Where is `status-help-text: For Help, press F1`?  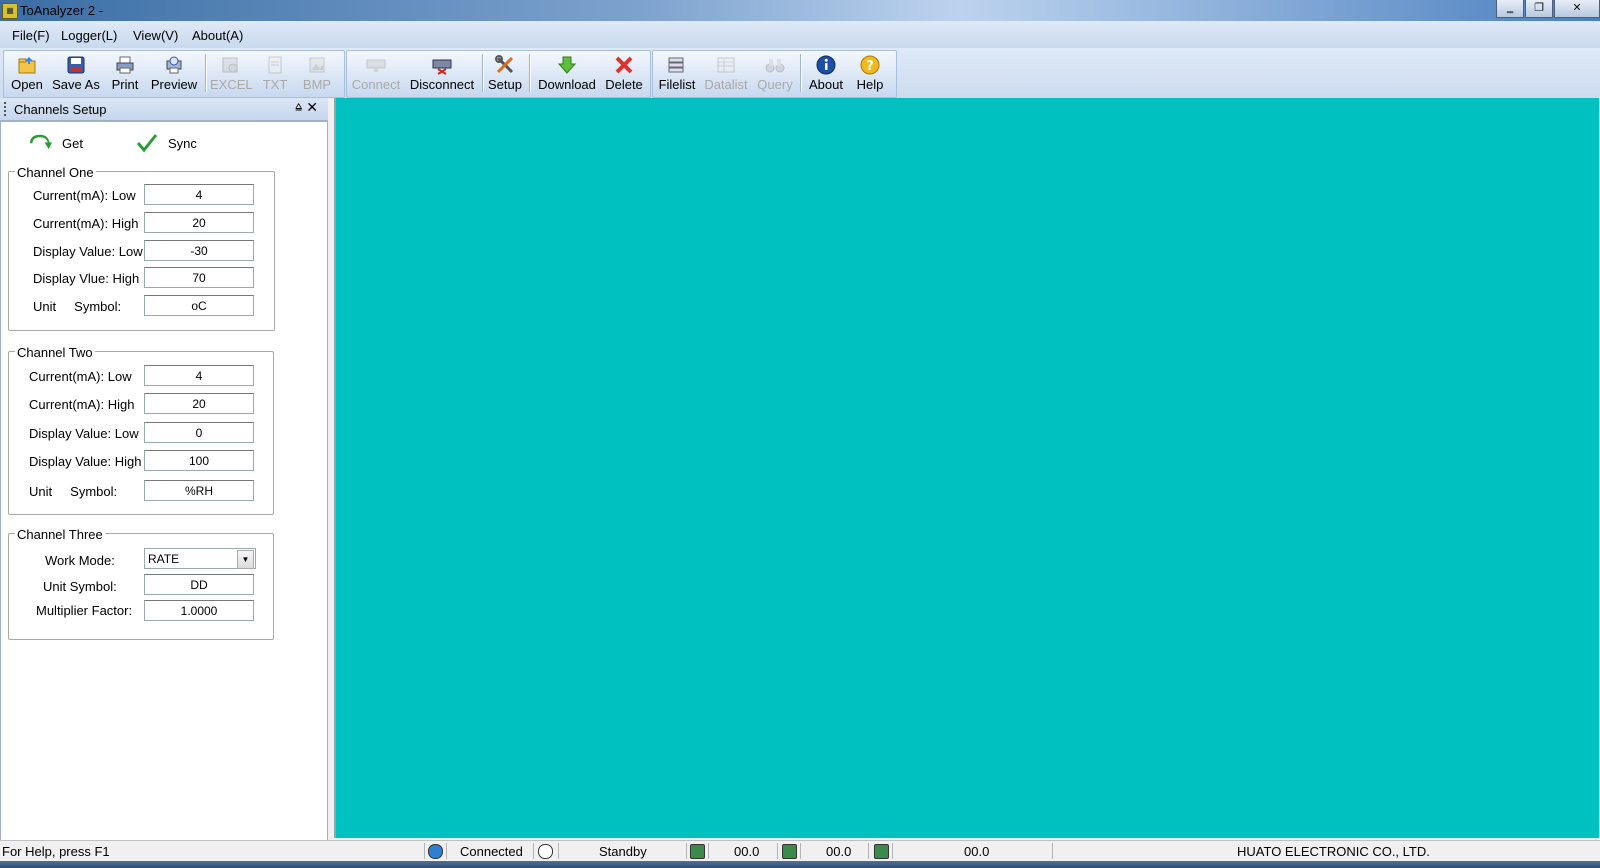 status-help-text: For Help, press F1 is located at coordinates (56, 851).